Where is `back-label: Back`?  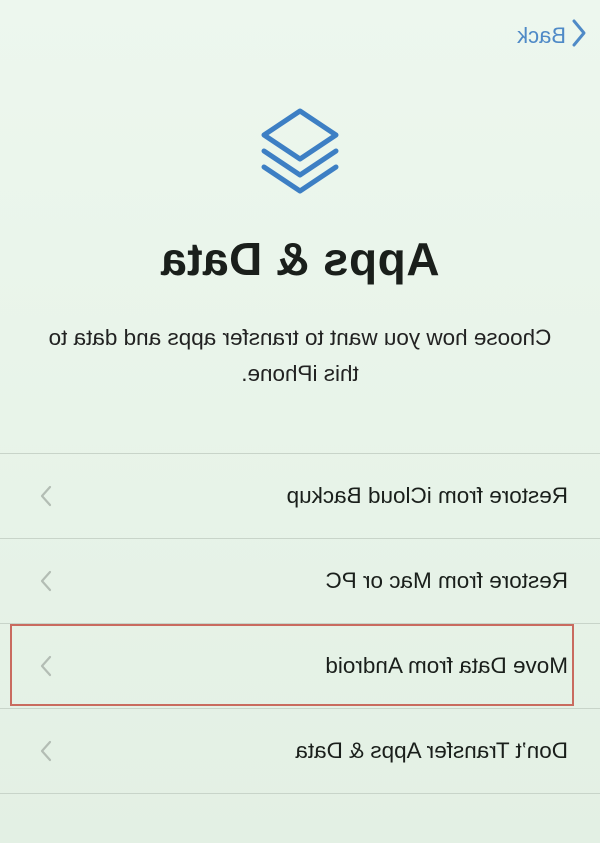 back-label: Back is located at coordinates (541, 35).